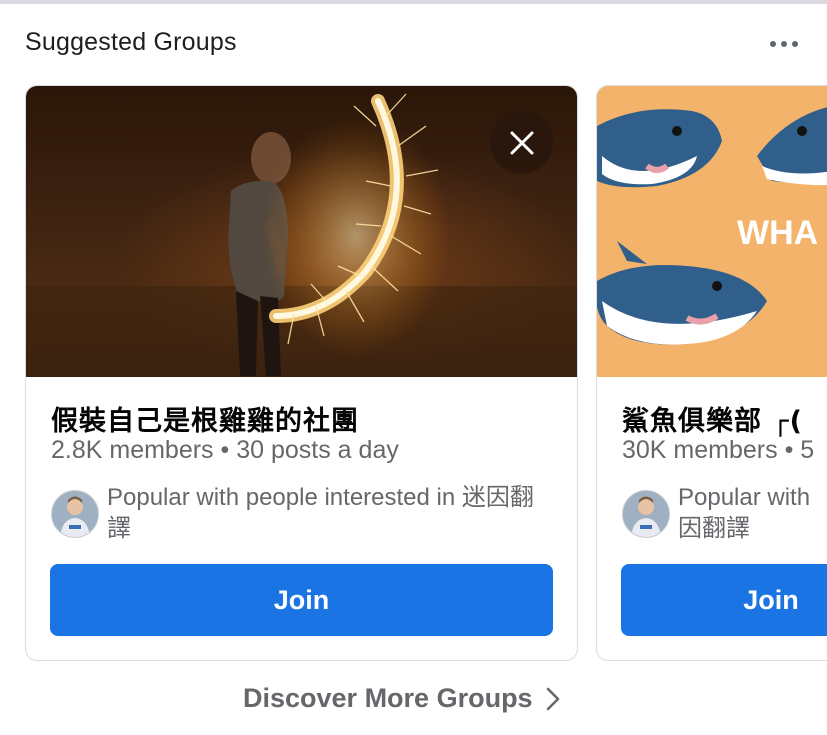 The height and width of the screenshot is (735, 827). What do you see at coordinates (712, 418) in the screenshot?
I see `group-name: 鯊魚俱樂部 ┌(` at bounding box center [712, 418].